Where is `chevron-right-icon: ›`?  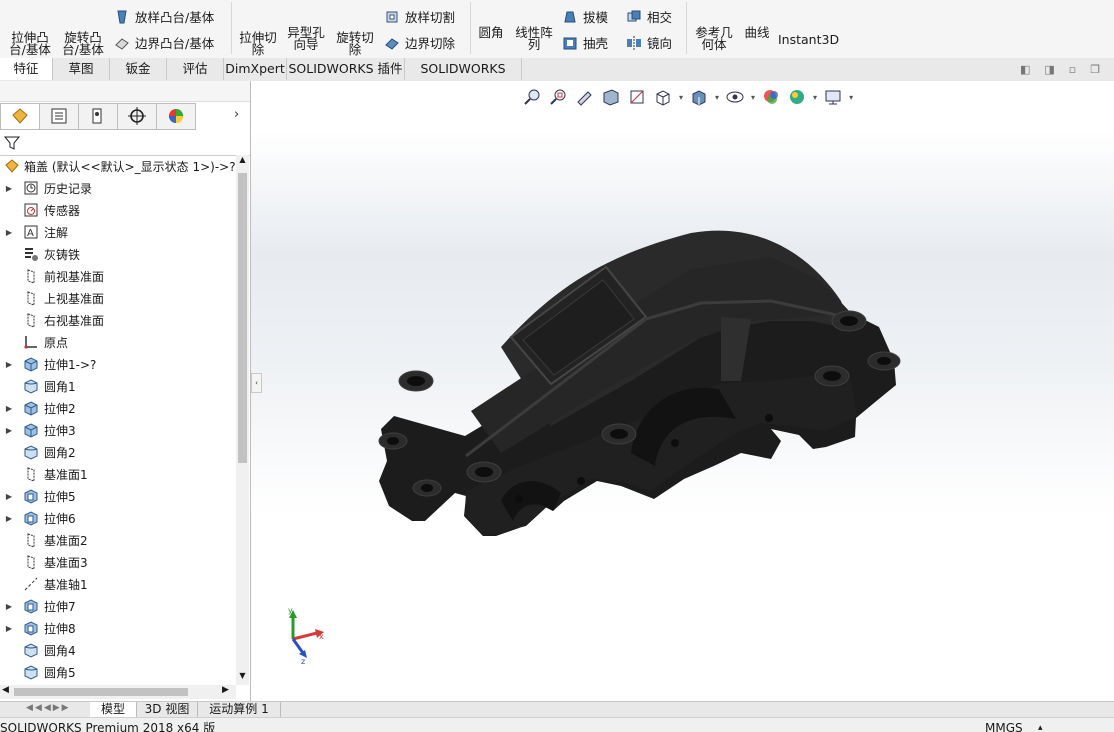
chevron-right-icon: › is located at coordinates (236, 114).